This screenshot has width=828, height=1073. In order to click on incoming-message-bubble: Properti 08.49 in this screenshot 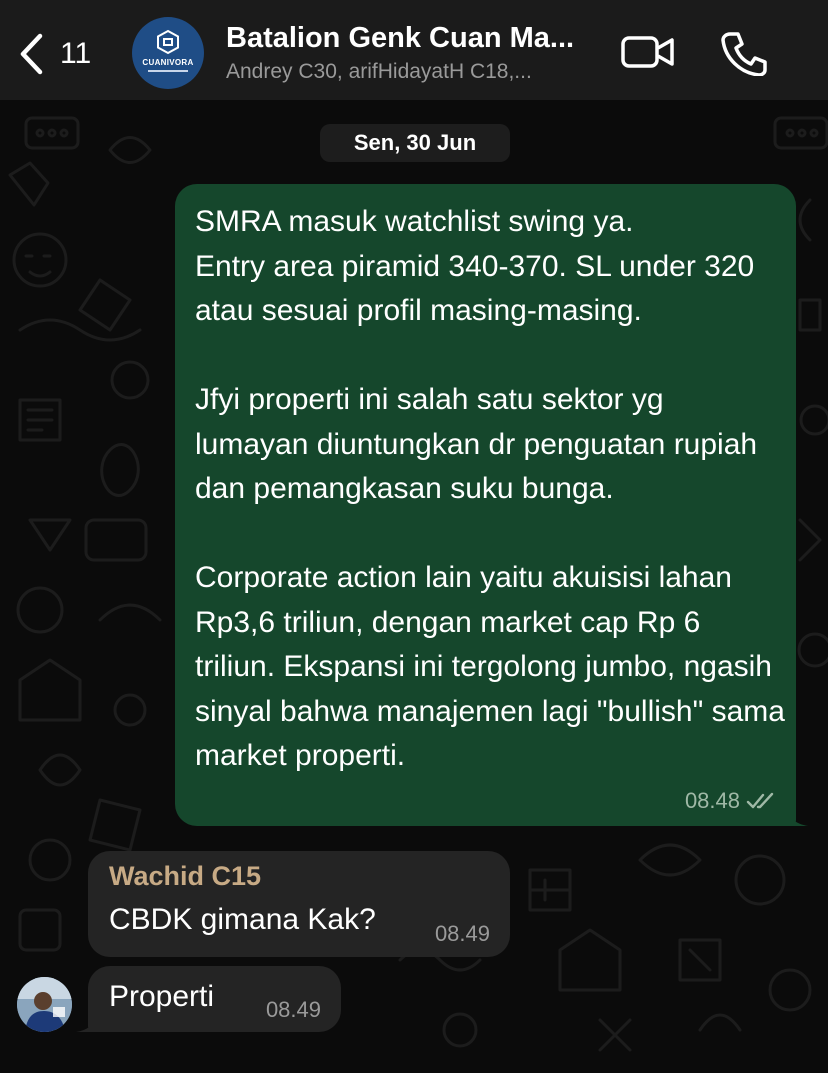, I will do `click(208, 999)`.